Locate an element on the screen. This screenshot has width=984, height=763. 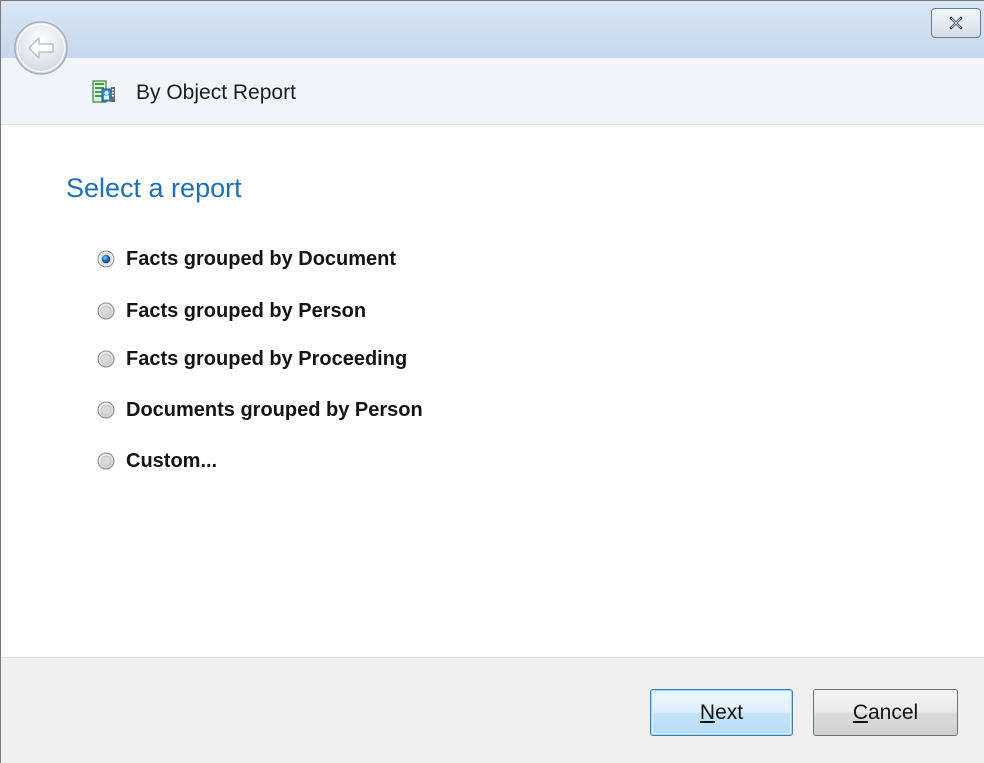
report-option-facts-by-document: Facts grouped by Document is located at coordinates (246, 259).